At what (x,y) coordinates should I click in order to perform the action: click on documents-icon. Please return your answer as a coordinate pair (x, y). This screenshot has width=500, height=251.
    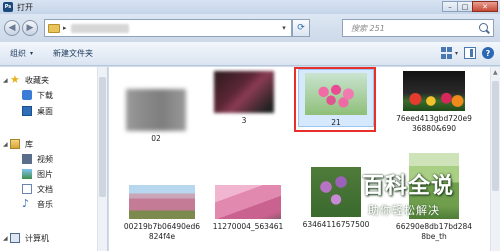
    Looking at the image, I should click on (27, 189).